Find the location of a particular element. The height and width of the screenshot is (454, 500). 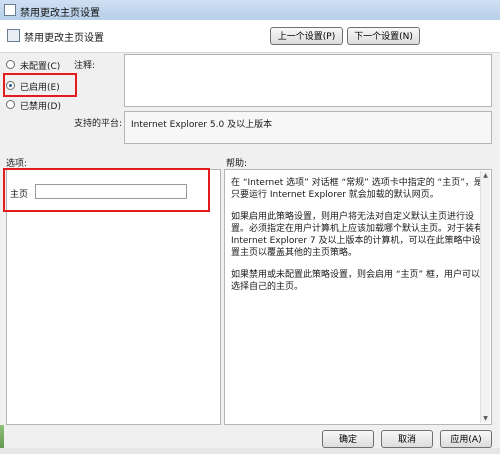

scroll-down-icon: ▼ is located at coordinates (485, 418).